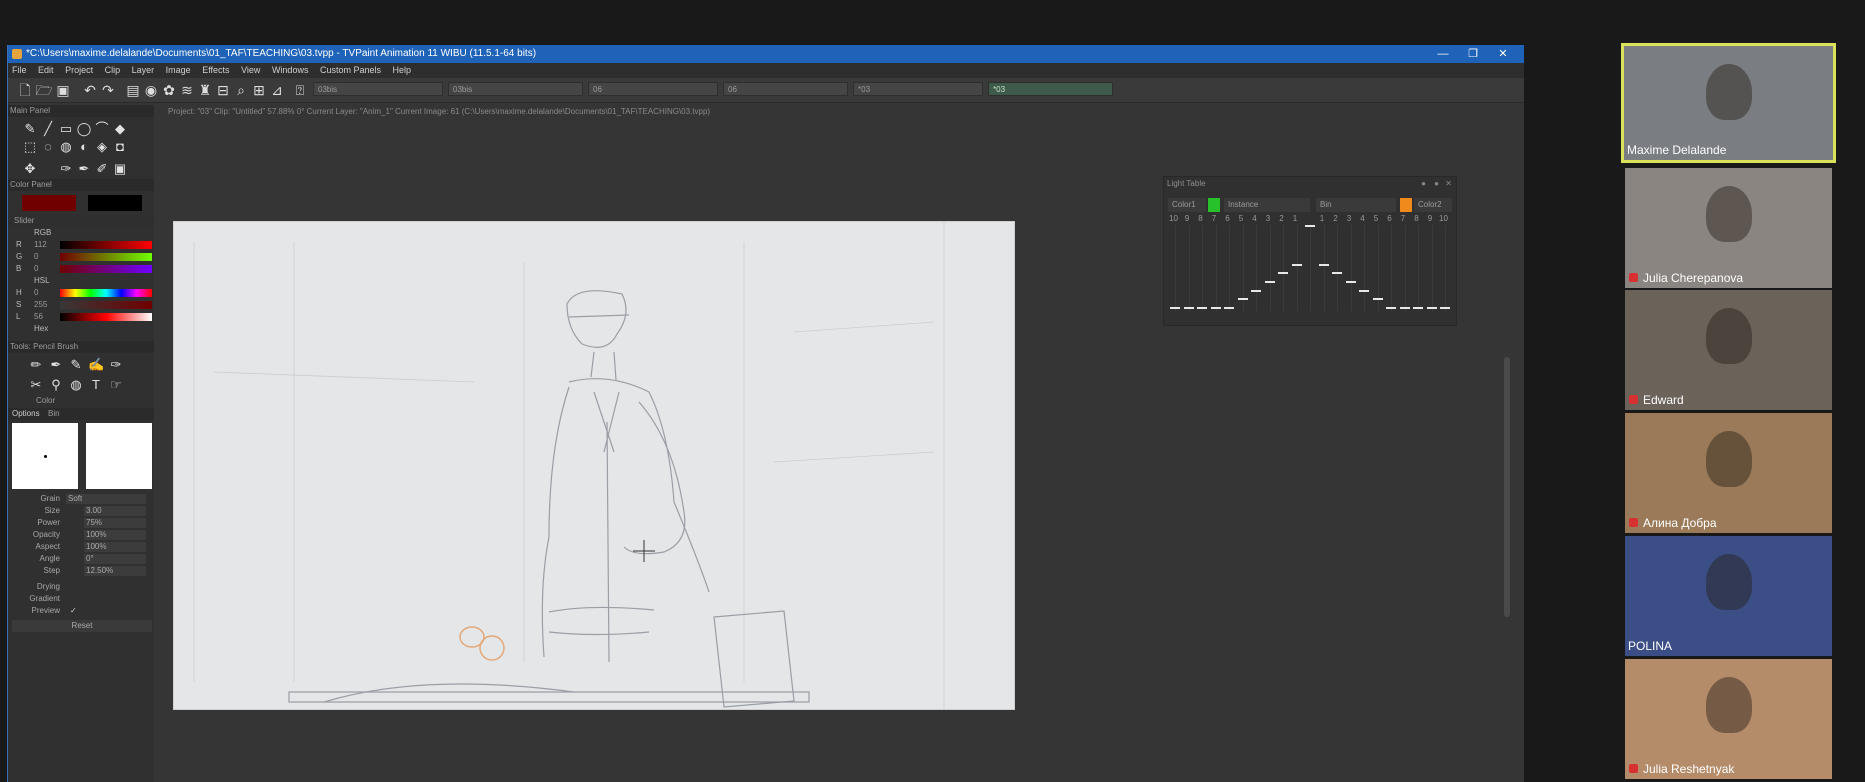  I want to click on power-row: Power 75%, so click(82, 523).